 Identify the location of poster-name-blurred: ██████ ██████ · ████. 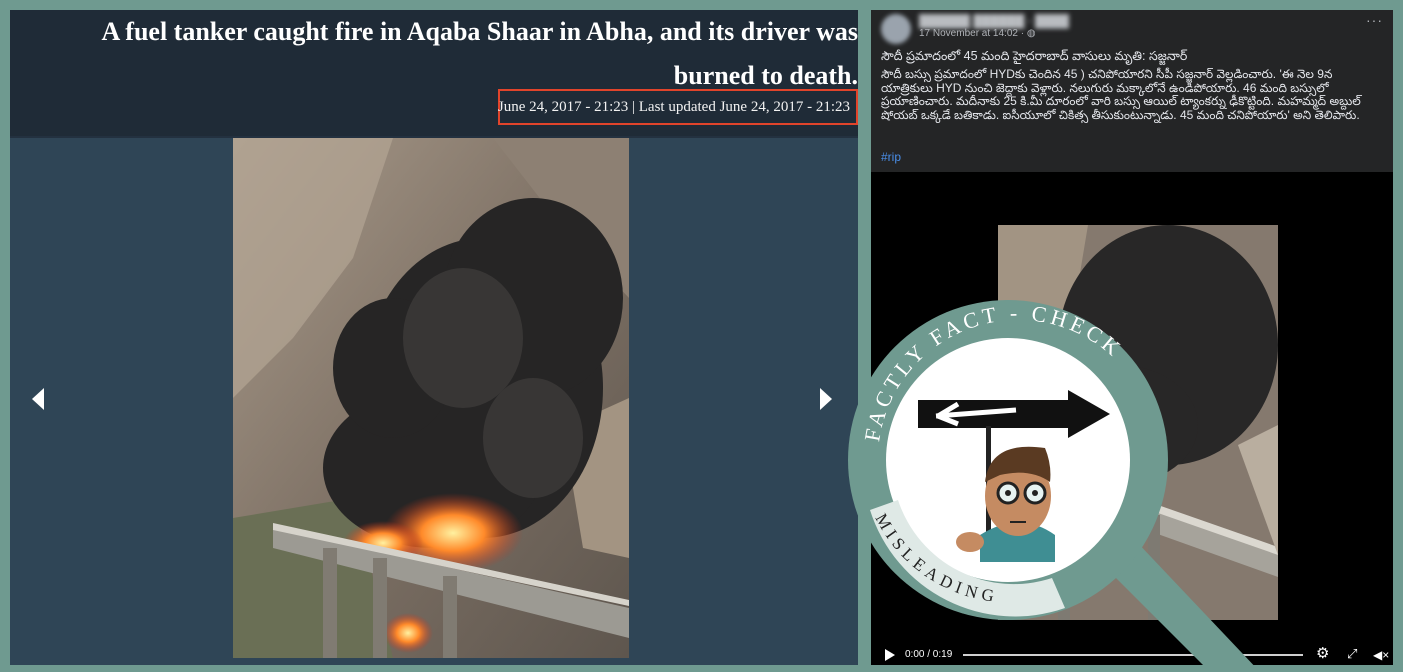
(994, 21).